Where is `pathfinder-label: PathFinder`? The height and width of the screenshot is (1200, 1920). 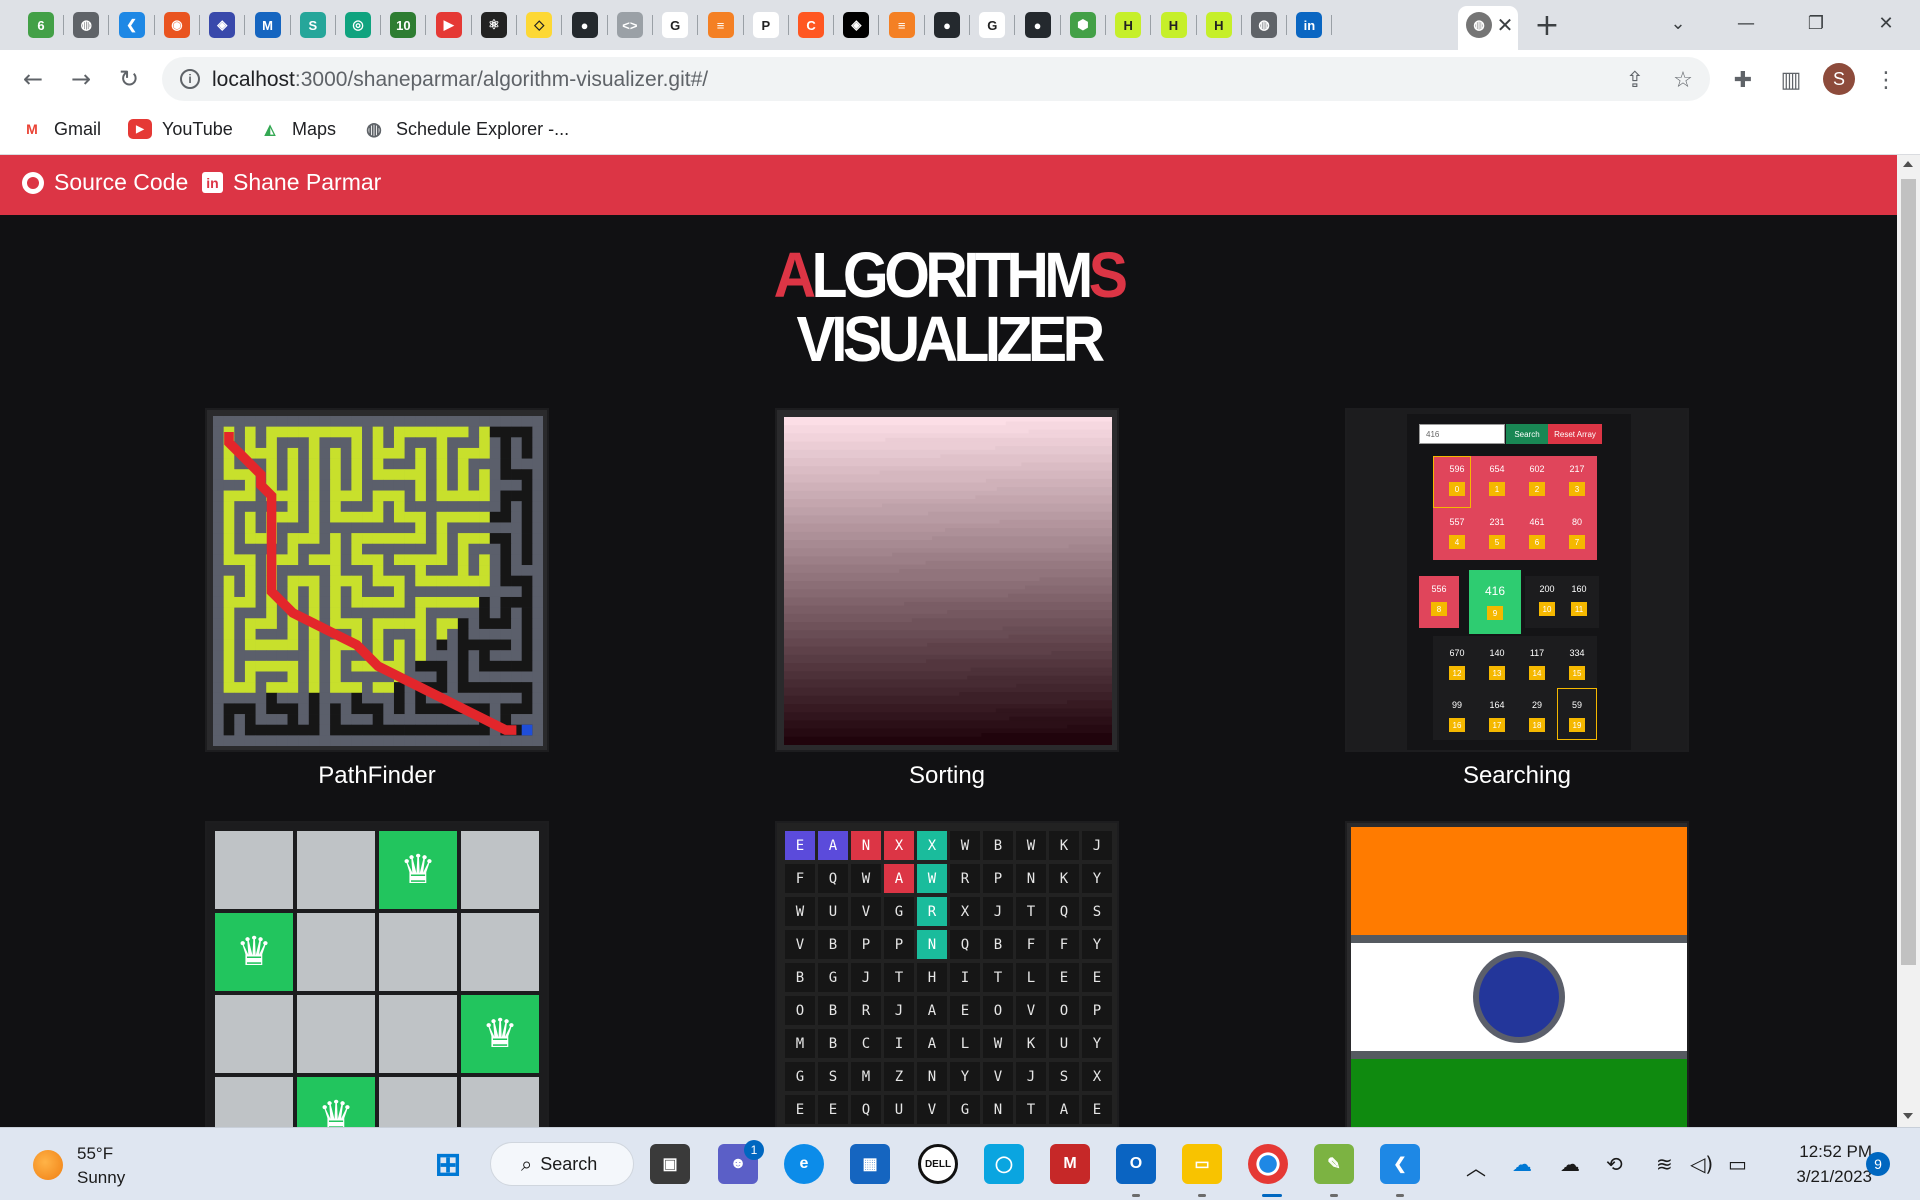
pathfinder-label: PathFinder is located at coordinates (377, 776).